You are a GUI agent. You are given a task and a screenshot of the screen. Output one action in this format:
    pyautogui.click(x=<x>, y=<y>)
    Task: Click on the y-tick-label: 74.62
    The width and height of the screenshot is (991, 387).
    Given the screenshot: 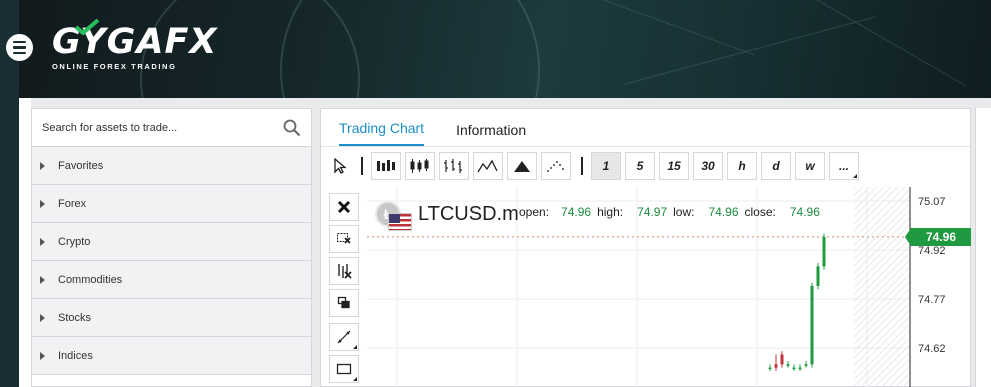 What is the action you would take?
    pyautogui.click(x=932, y=349)
    